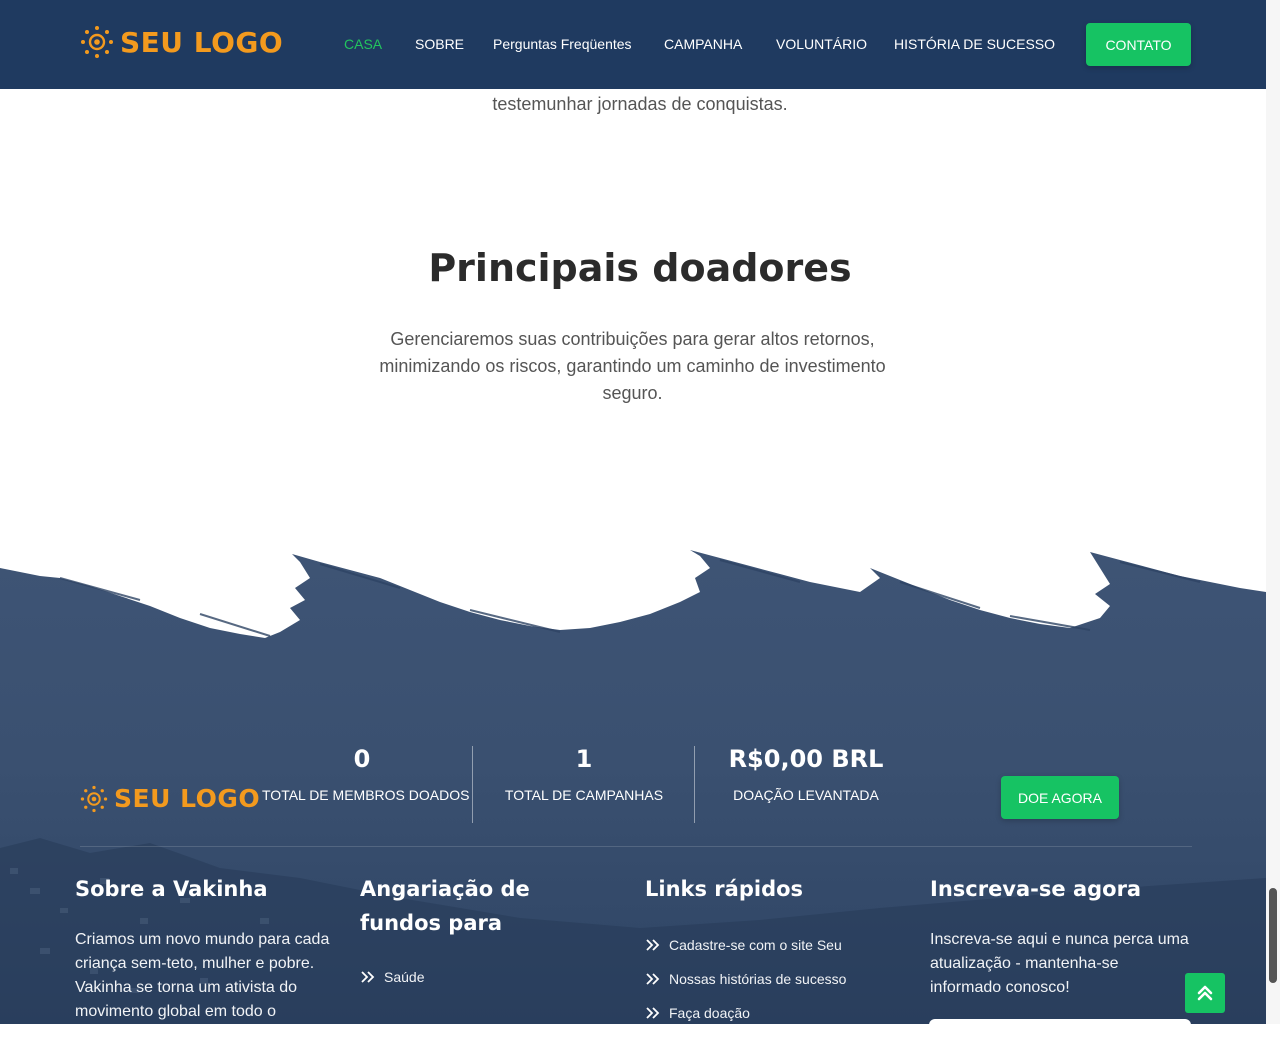 The width and height of the screenshot is (1280, 1049). Describe the element at coordinates (363, 44) in the screenshot. I see `nav-item-casa: CASA` at that location.